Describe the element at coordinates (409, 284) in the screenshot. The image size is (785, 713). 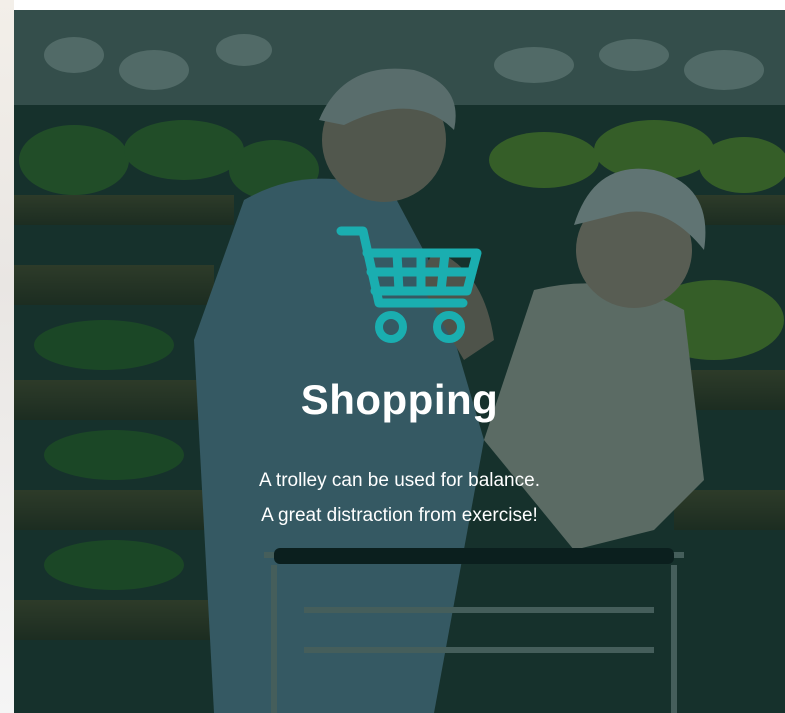
I see `shopping-cart-icon` at that location.